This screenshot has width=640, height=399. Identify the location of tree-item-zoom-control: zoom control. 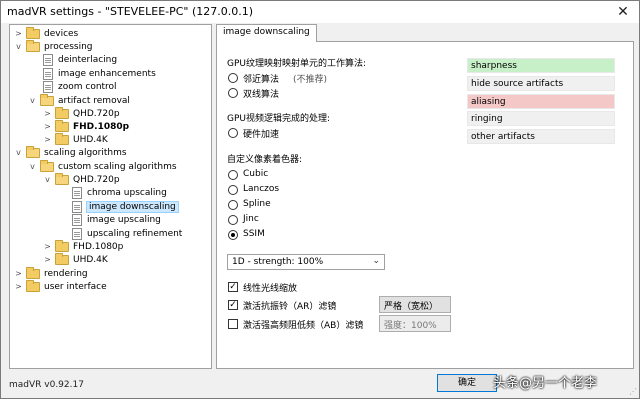
(80, 86).